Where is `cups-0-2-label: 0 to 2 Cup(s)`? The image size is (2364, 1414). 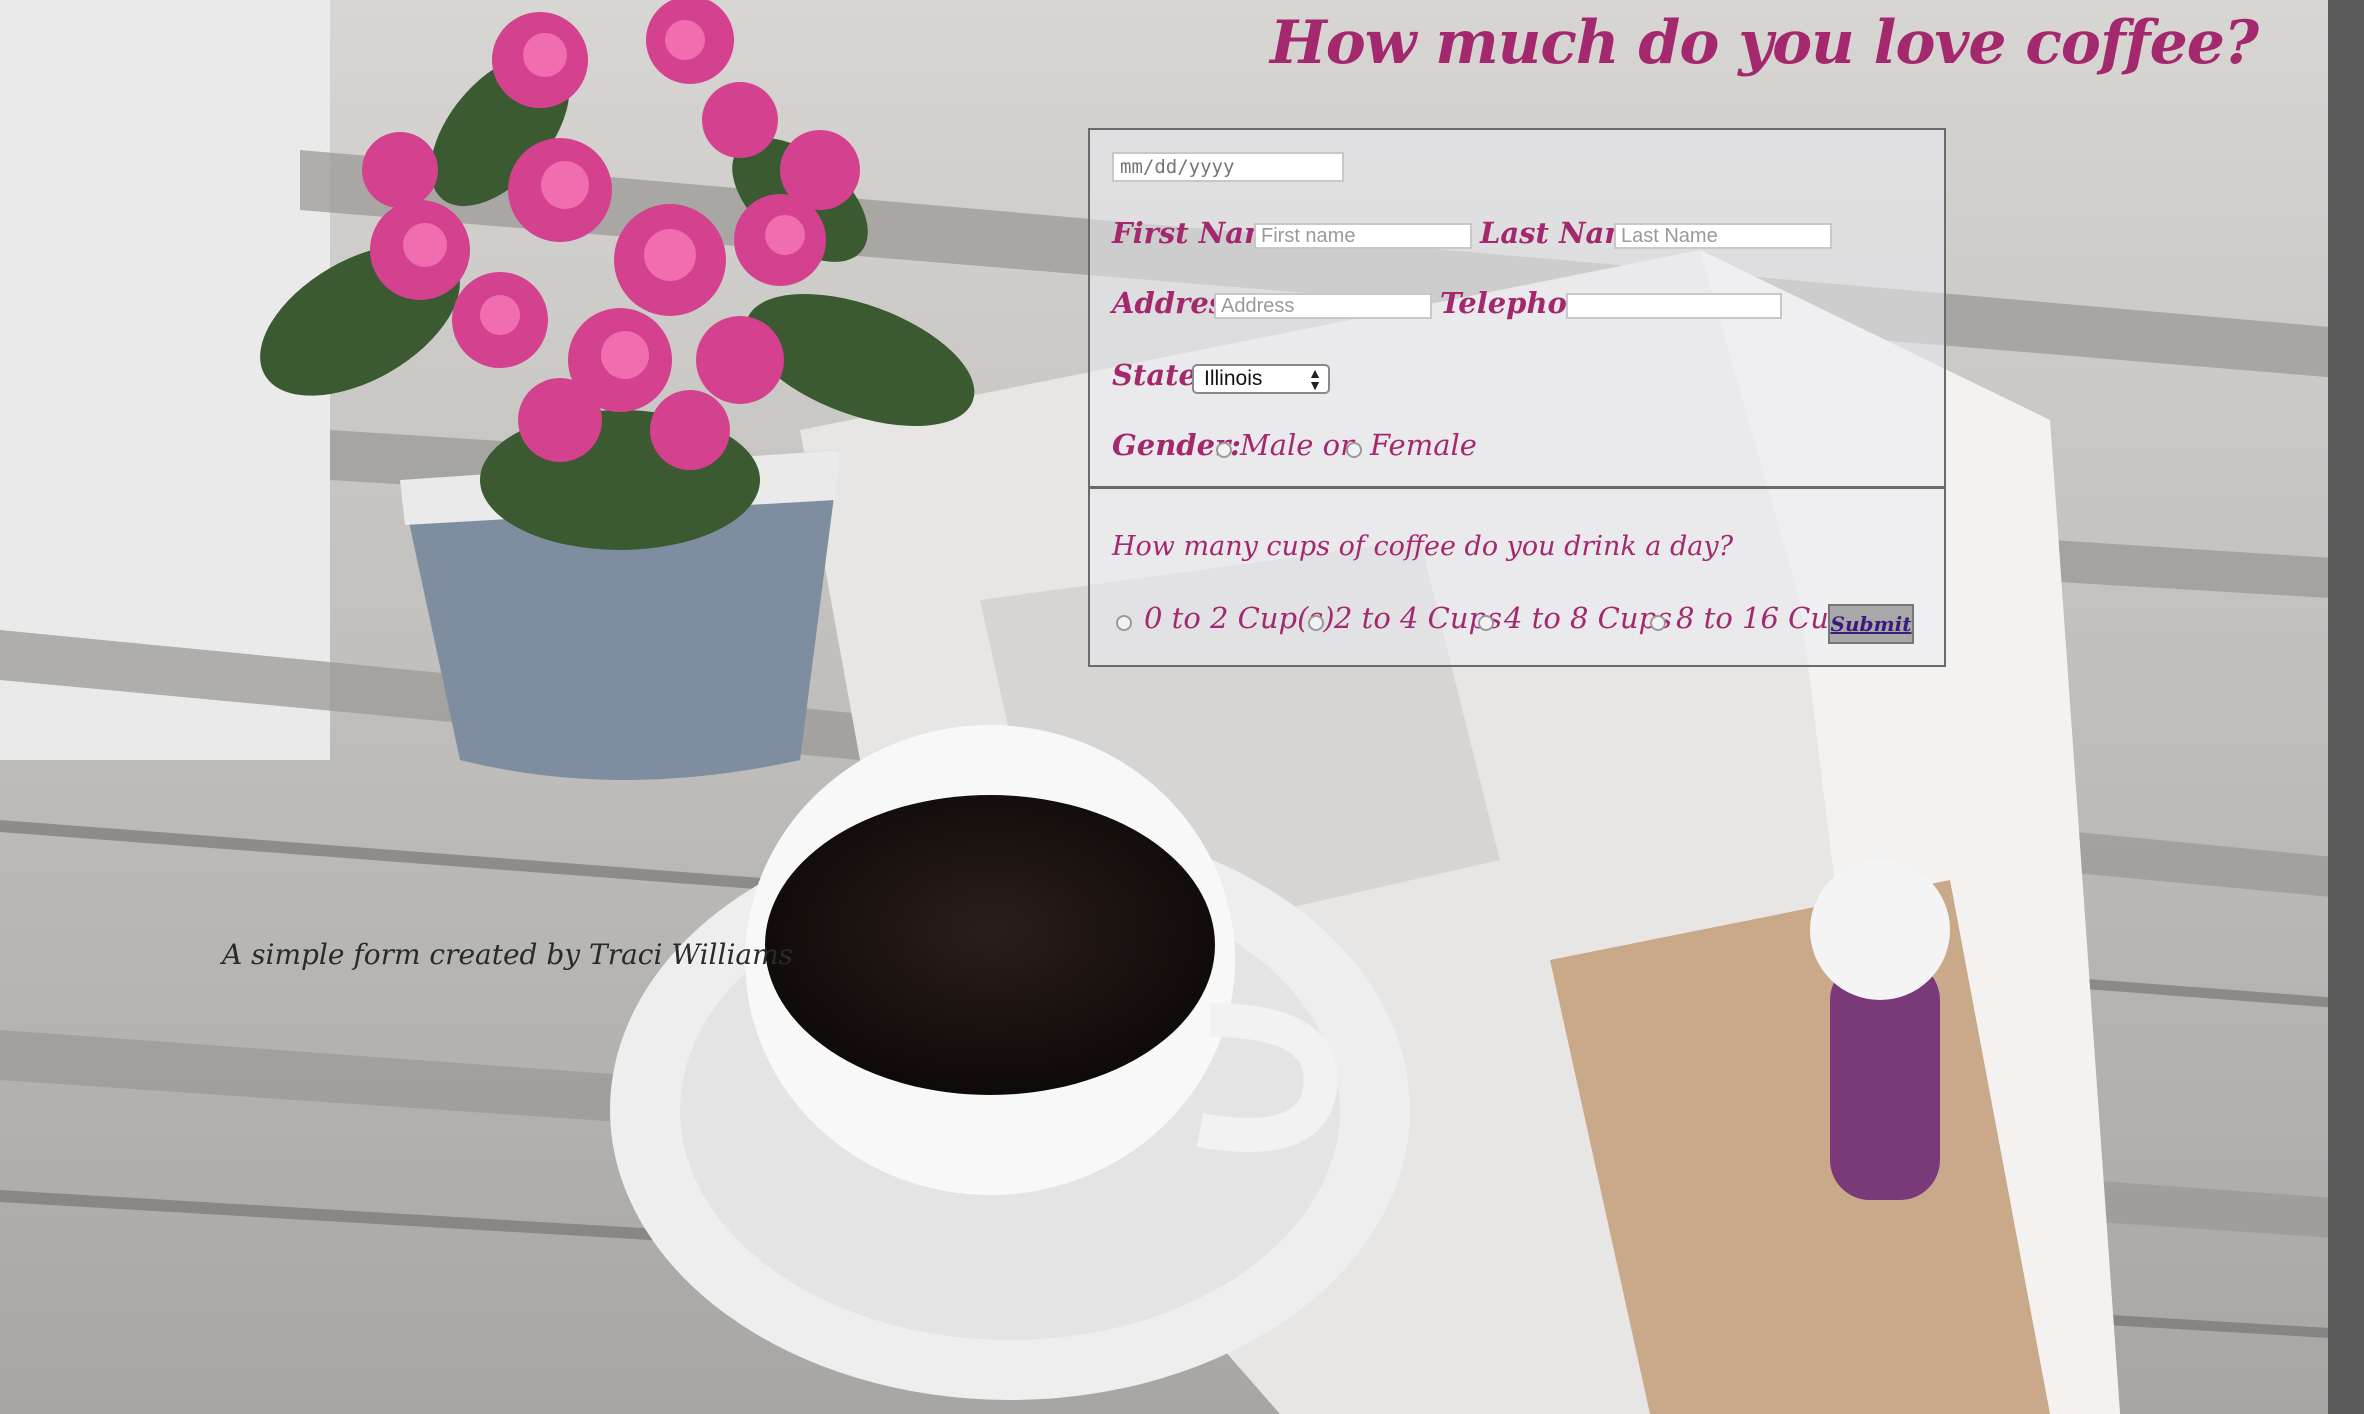 cups-0-2-label: 0 to 2 Cup(s) is located at coordinates (1239, 618).